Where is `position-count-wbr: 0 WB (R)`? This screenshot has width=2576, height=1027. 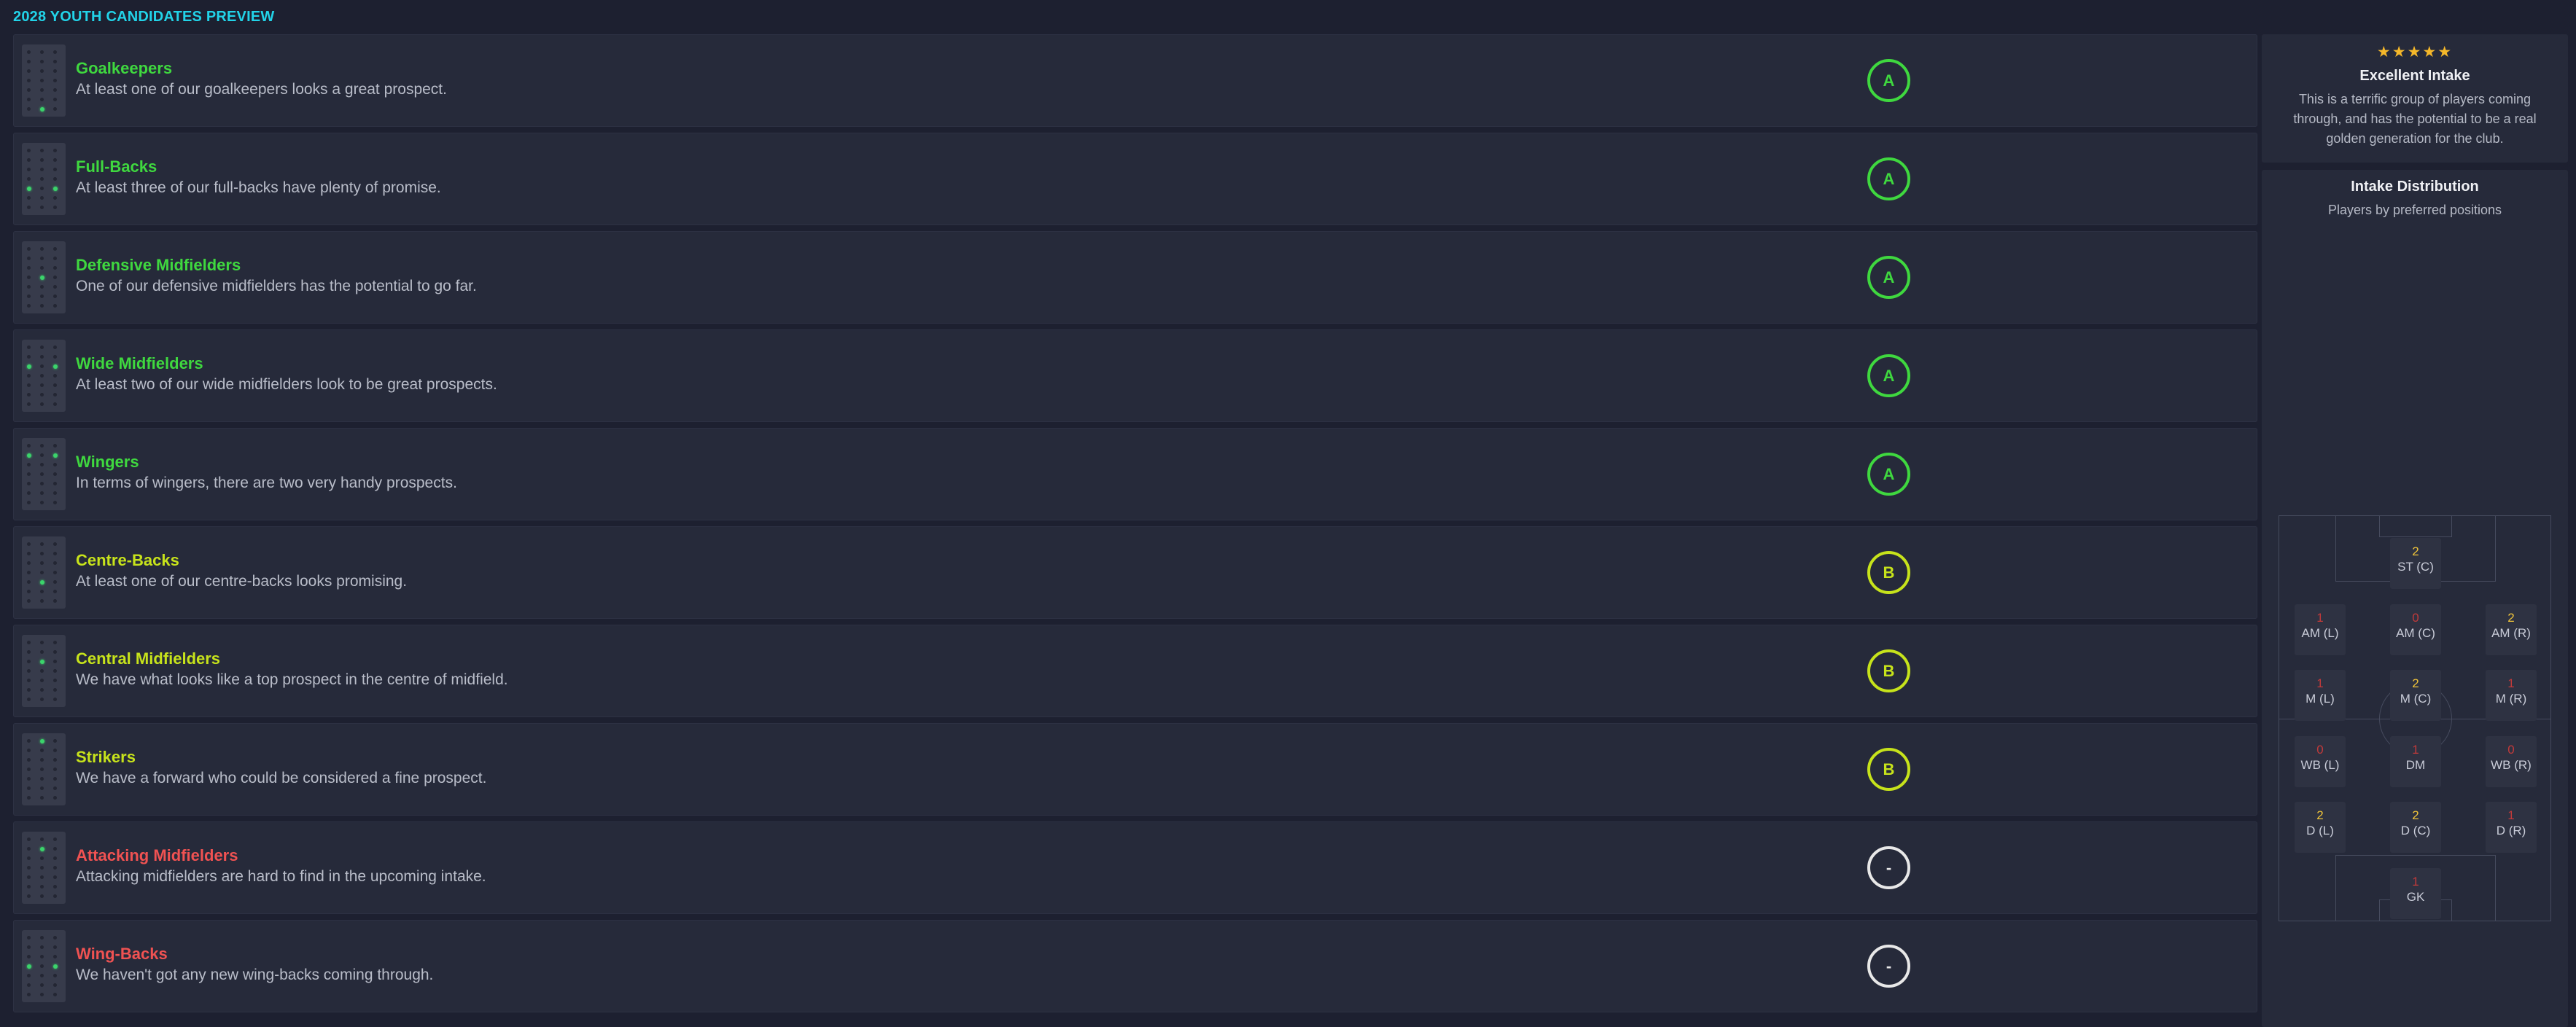
position-count-wbr: 0 WB (R) is located at coordinates (2511, 761).